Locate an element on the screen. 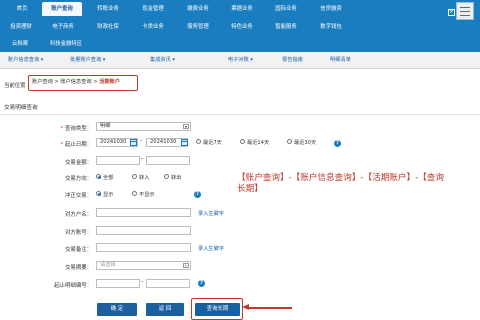  nav-finance-social: 财政社保 is located at coordinates (108, 27).